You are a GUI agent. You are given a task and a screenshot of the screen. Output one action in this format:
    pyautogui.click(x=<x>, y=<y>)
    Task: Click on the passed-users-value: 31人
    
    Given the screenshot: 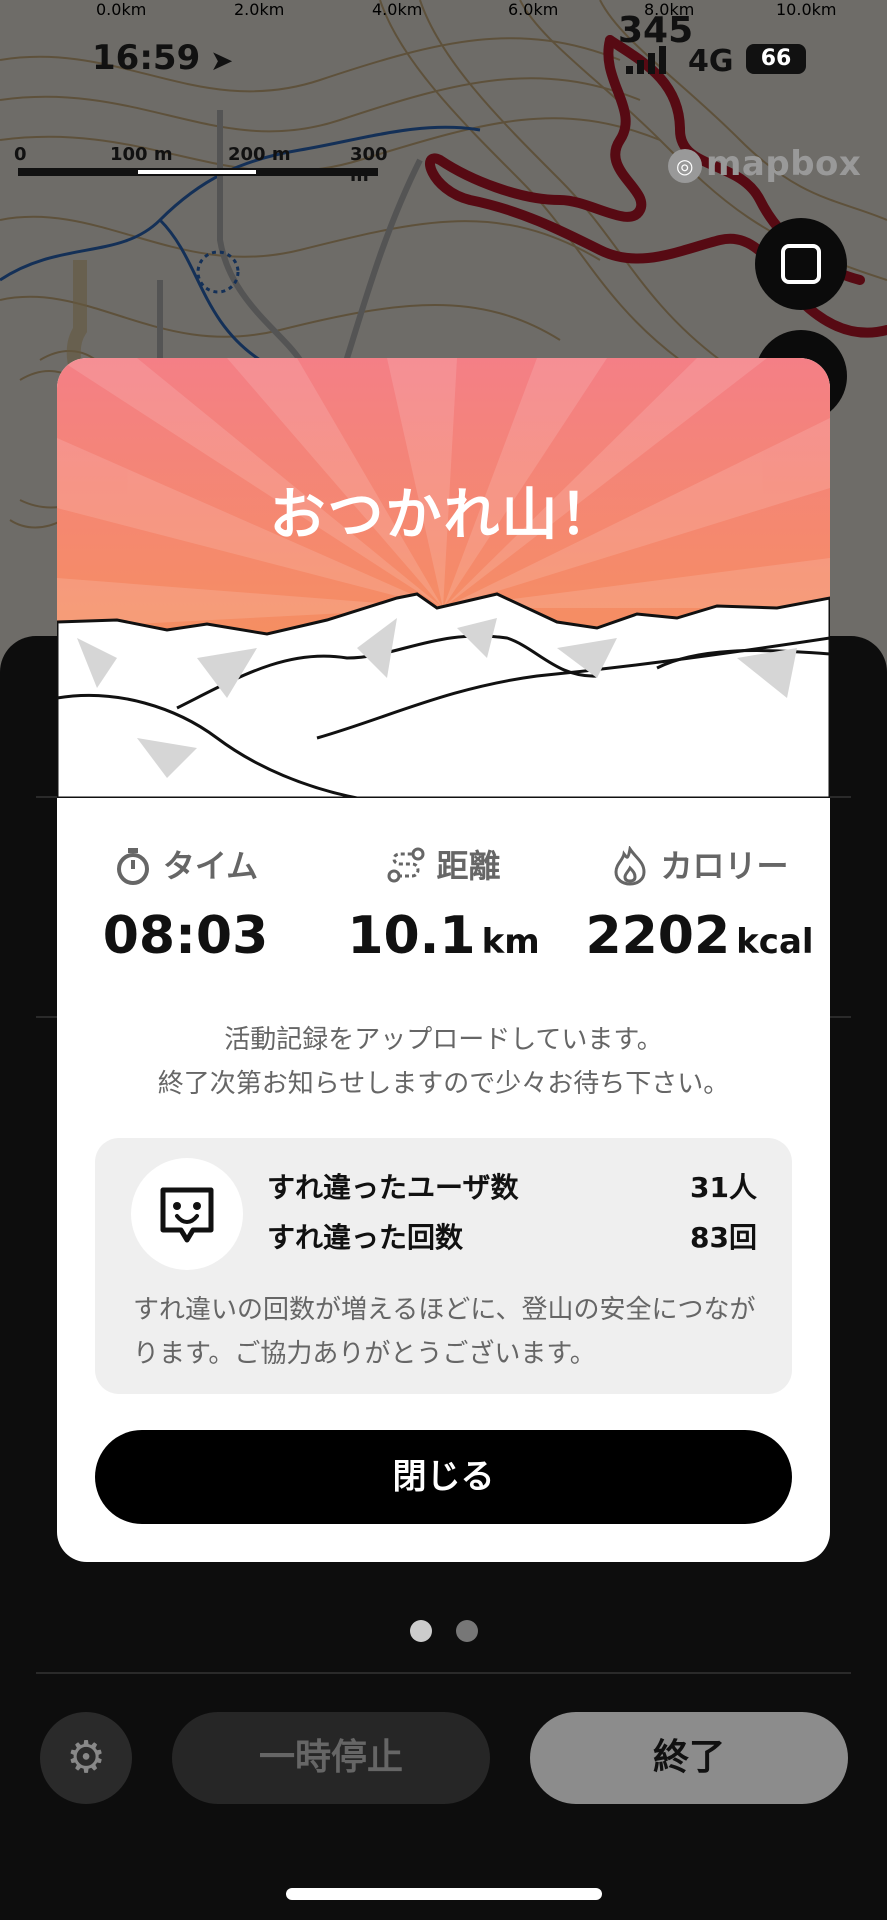 What is the action you would take?
    pyautogui.click(x=723, y=1187)
    